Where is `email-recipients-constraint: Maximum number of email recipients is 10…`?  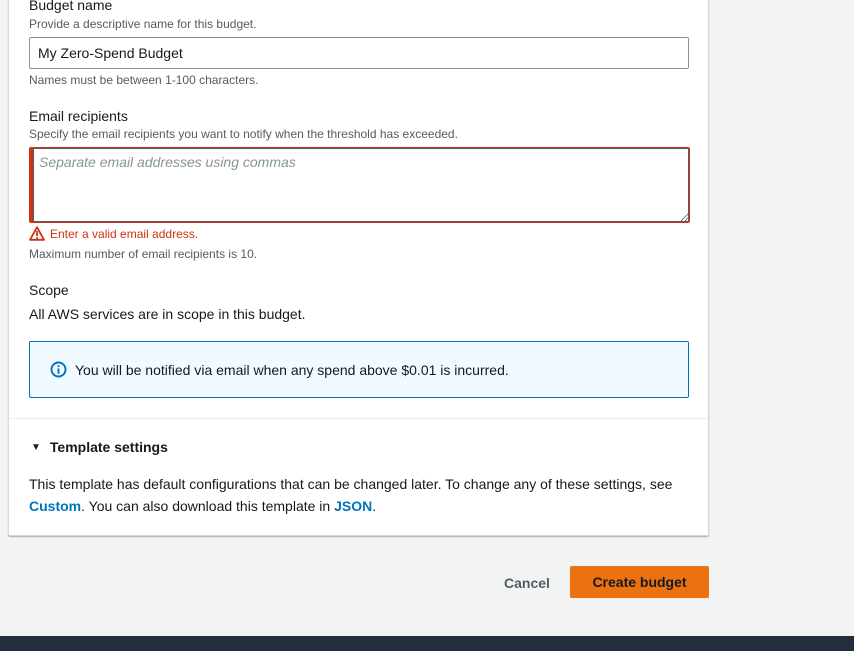 email-recipients-constraint: Maximum number of email recipients is 10… is located at coordinates (143, 254).